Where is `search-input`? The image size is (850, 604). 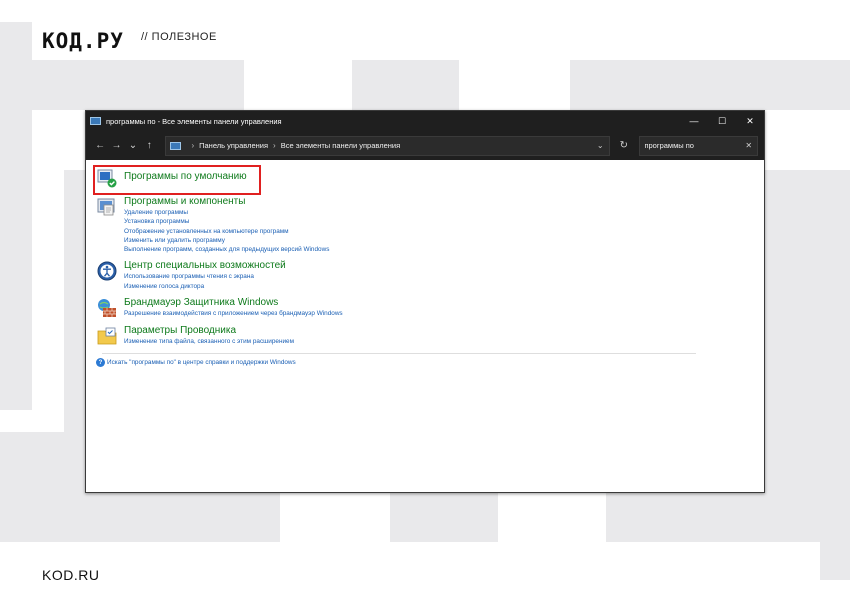 search-input is located at coordinates (694, 145).